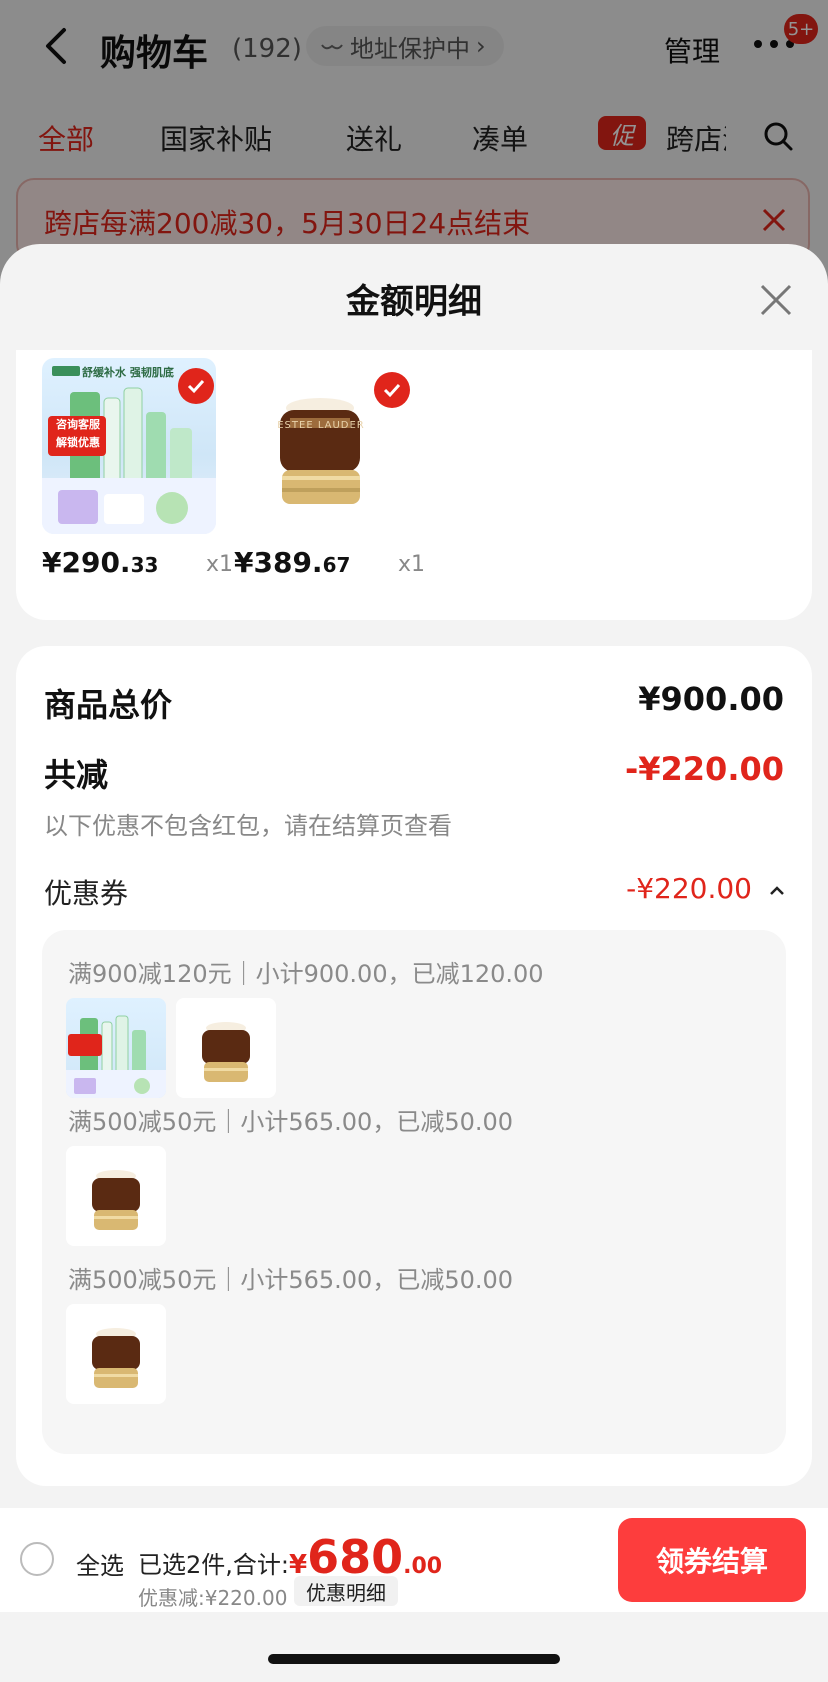 This screenshot has width=828, height=1682. I want to click on select-all-radio, so click(37, 1559).